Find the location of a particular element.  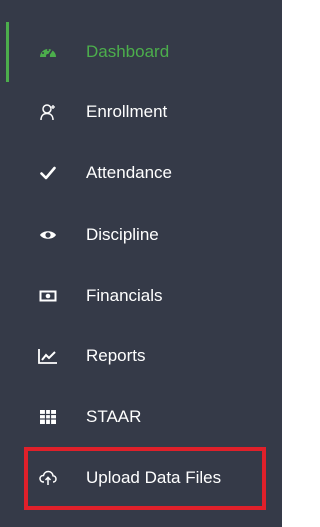

sidebar-item-label: Reports is located at coordinates (116, 355).